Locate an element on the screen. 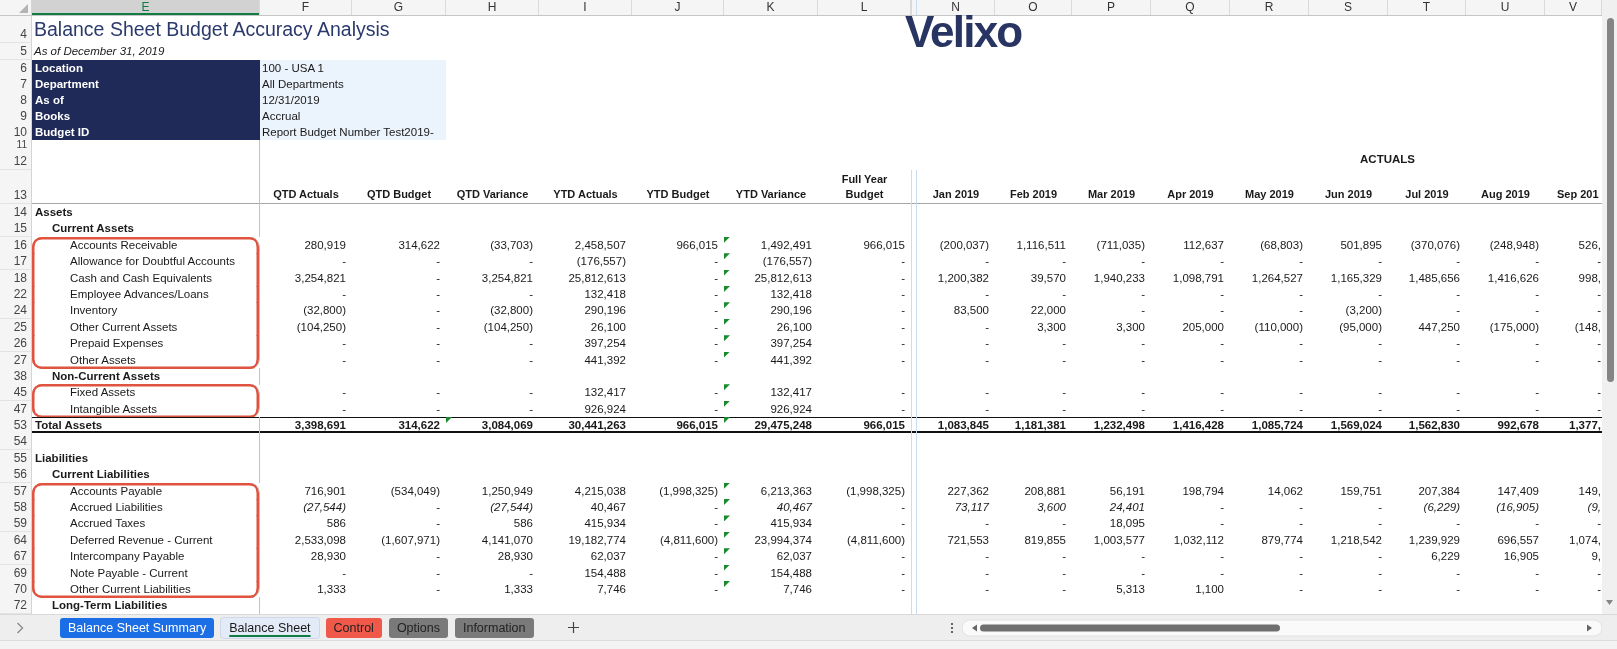  sheet-tab: Options is located at coordinates (418, 627).